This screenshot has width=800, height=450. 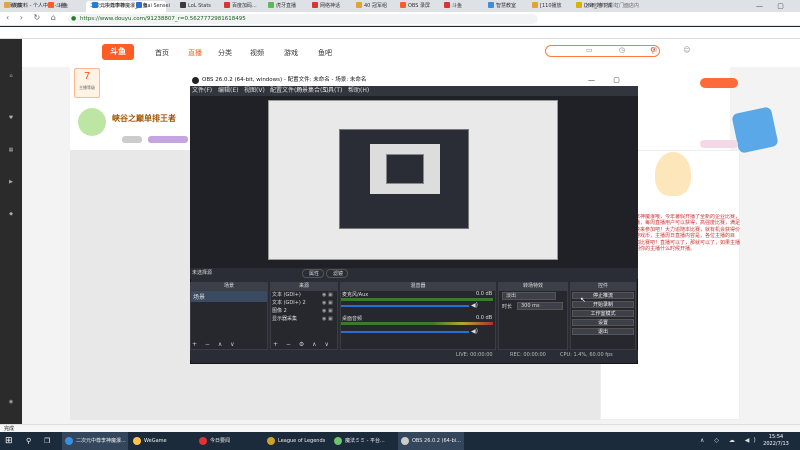 I want to click on cpu-status: CPU: 1.4%, 60.00 fps, so click(x=586, y=355).